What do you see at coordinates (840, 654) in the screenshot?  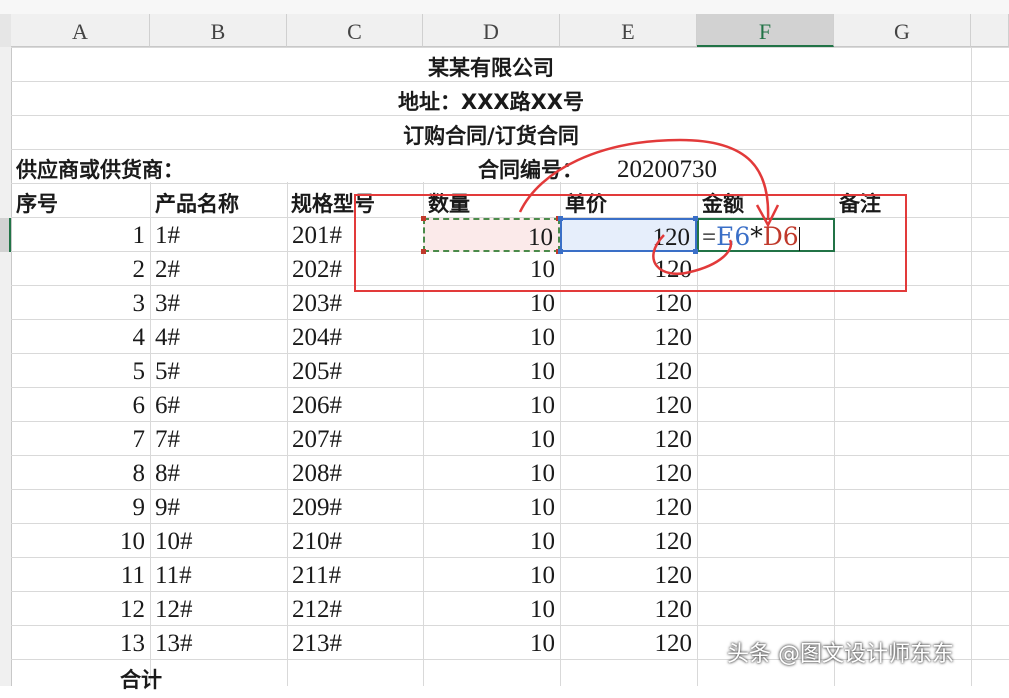 I see `watermark: 头条 @图文设计师东东` at bounding box center [840, 654].